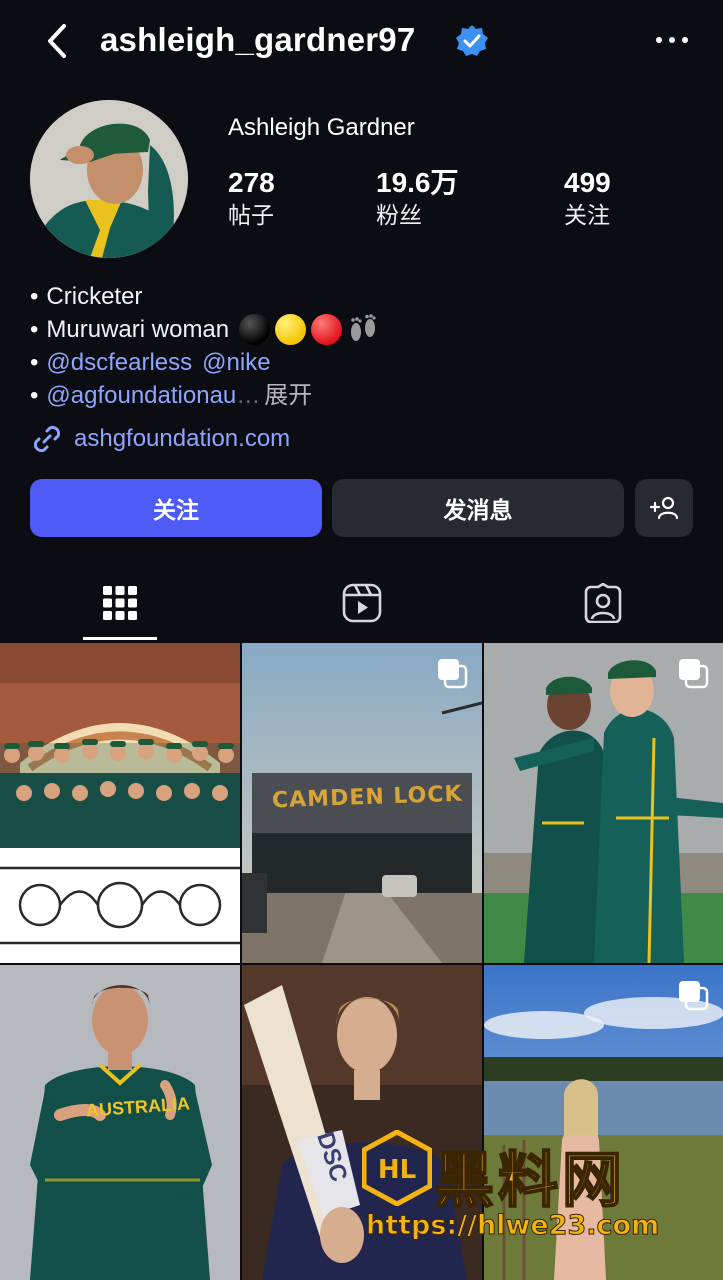 This screenshot has height=1280, width=723. Describe the element at coordinates (529, 1181) in the screenshot. I see `watermark-title: 黑料网` at that location.